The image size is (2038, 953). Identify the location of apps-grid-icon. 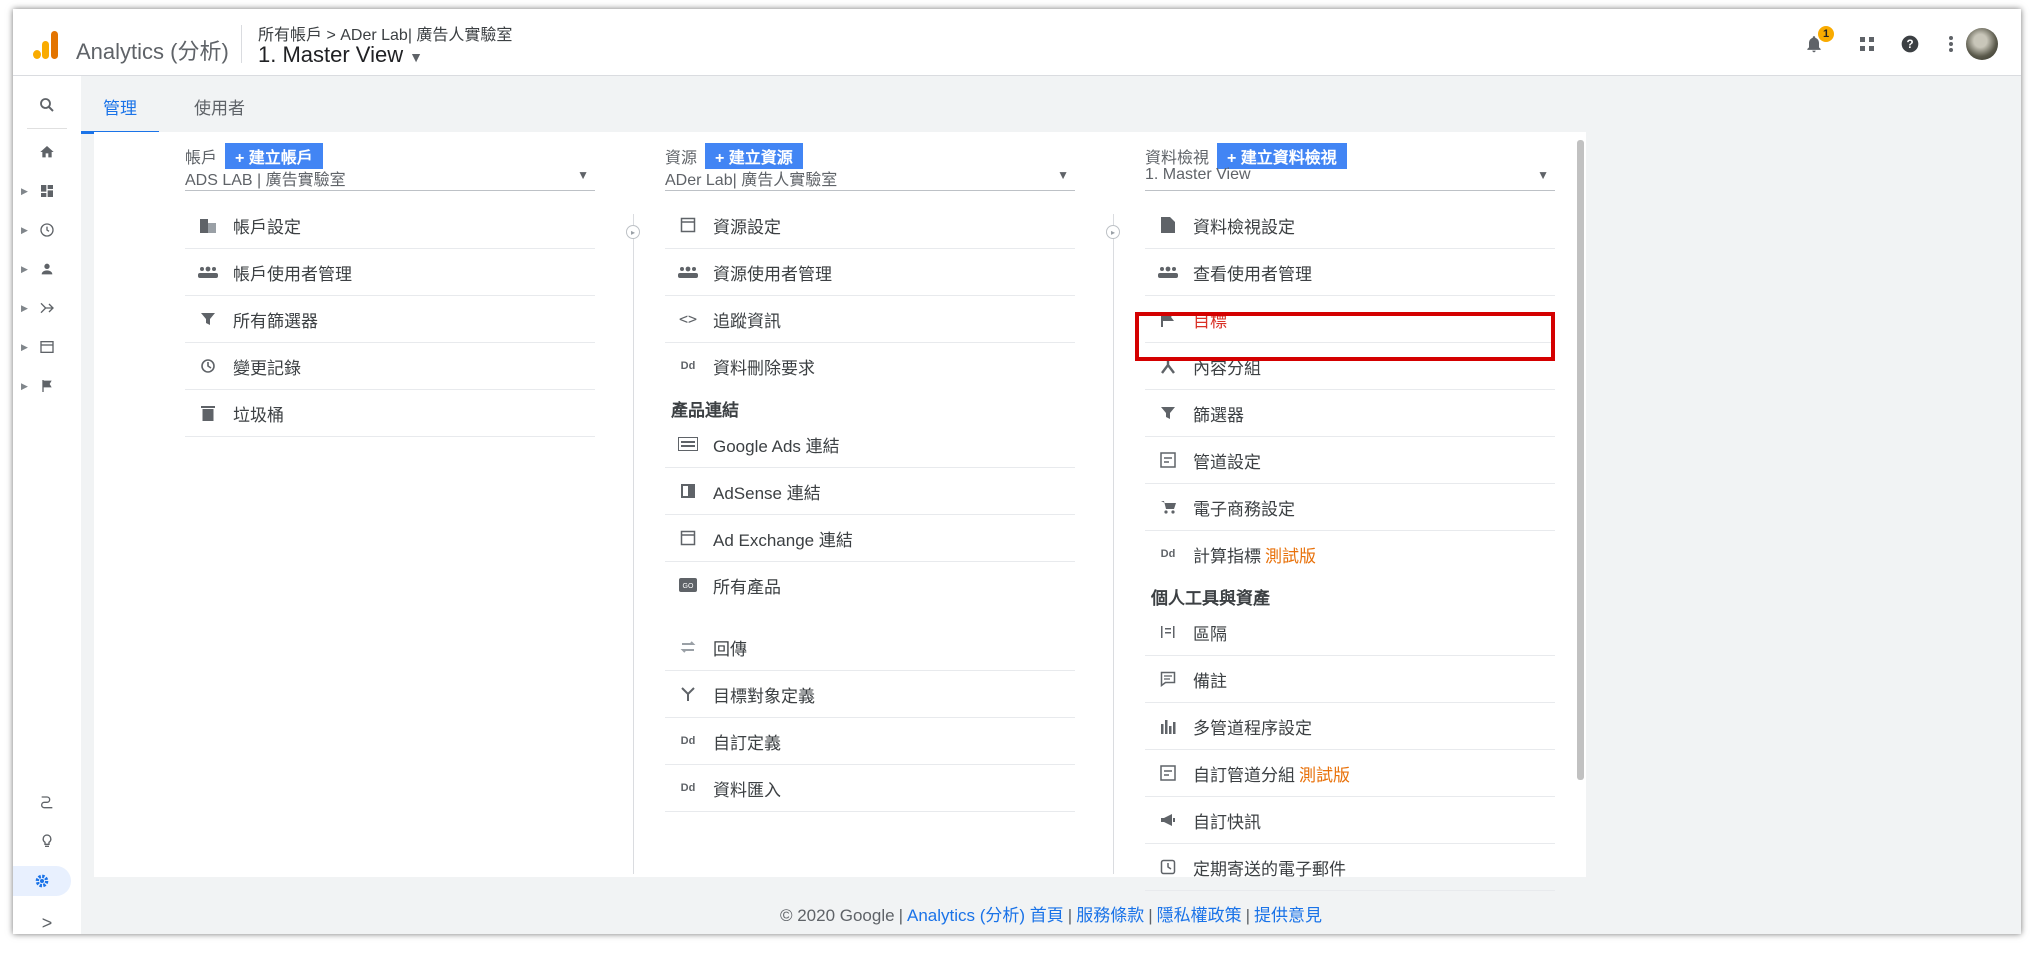
(1867, 44).